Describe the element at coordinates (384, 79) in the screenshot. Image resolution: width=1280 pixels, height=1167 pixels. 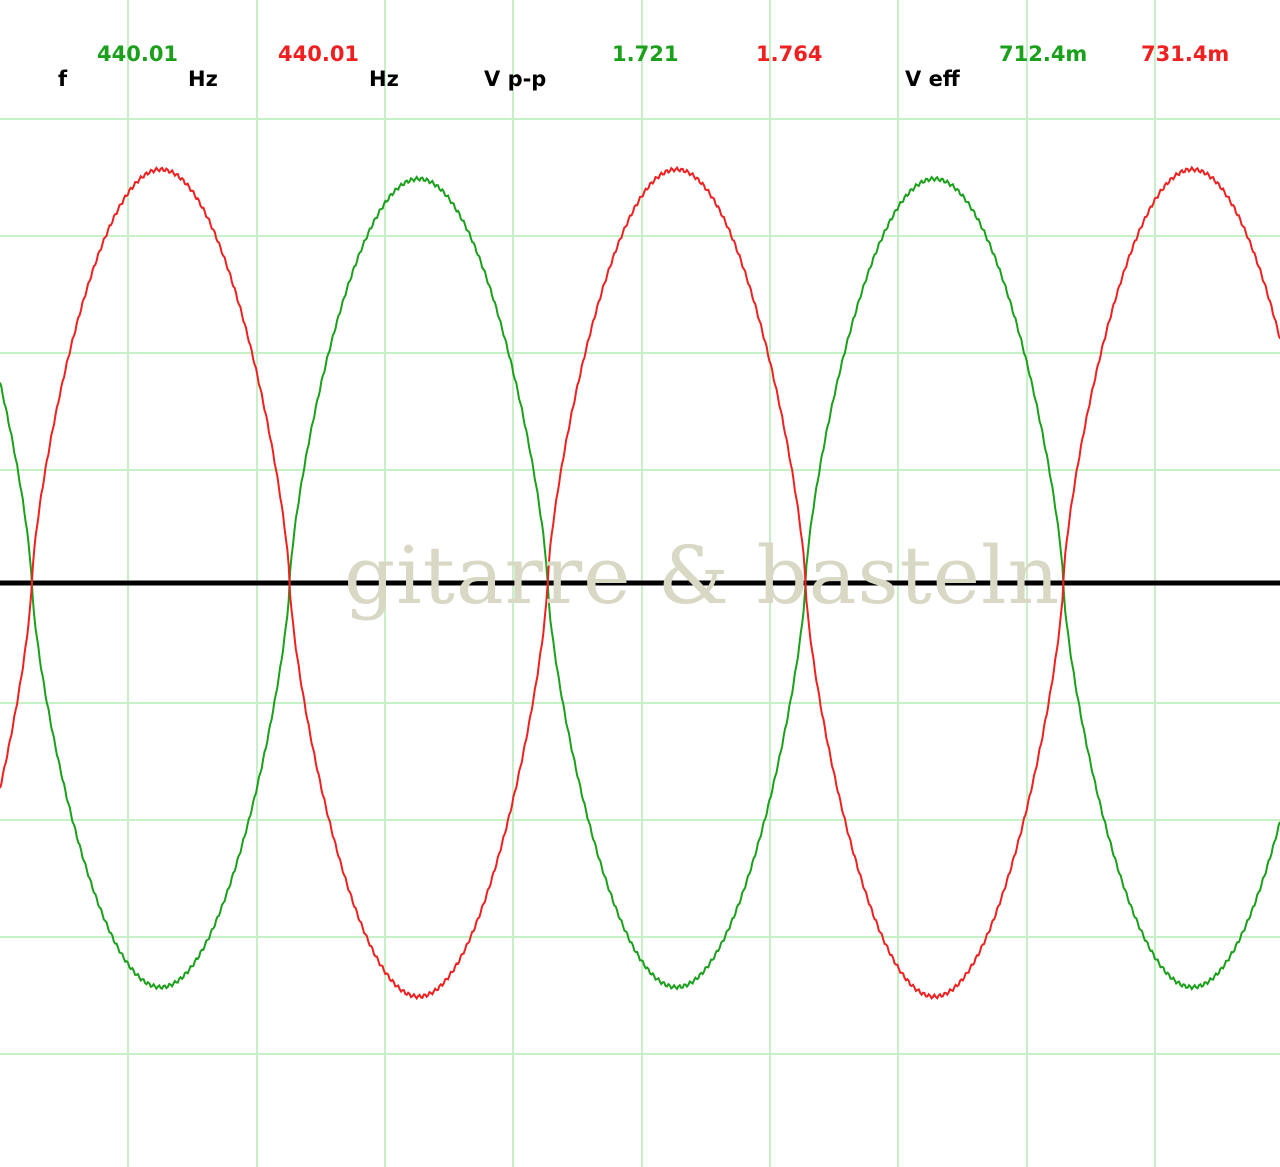
I see `frequency-unit-ch2: Hz` at that location.